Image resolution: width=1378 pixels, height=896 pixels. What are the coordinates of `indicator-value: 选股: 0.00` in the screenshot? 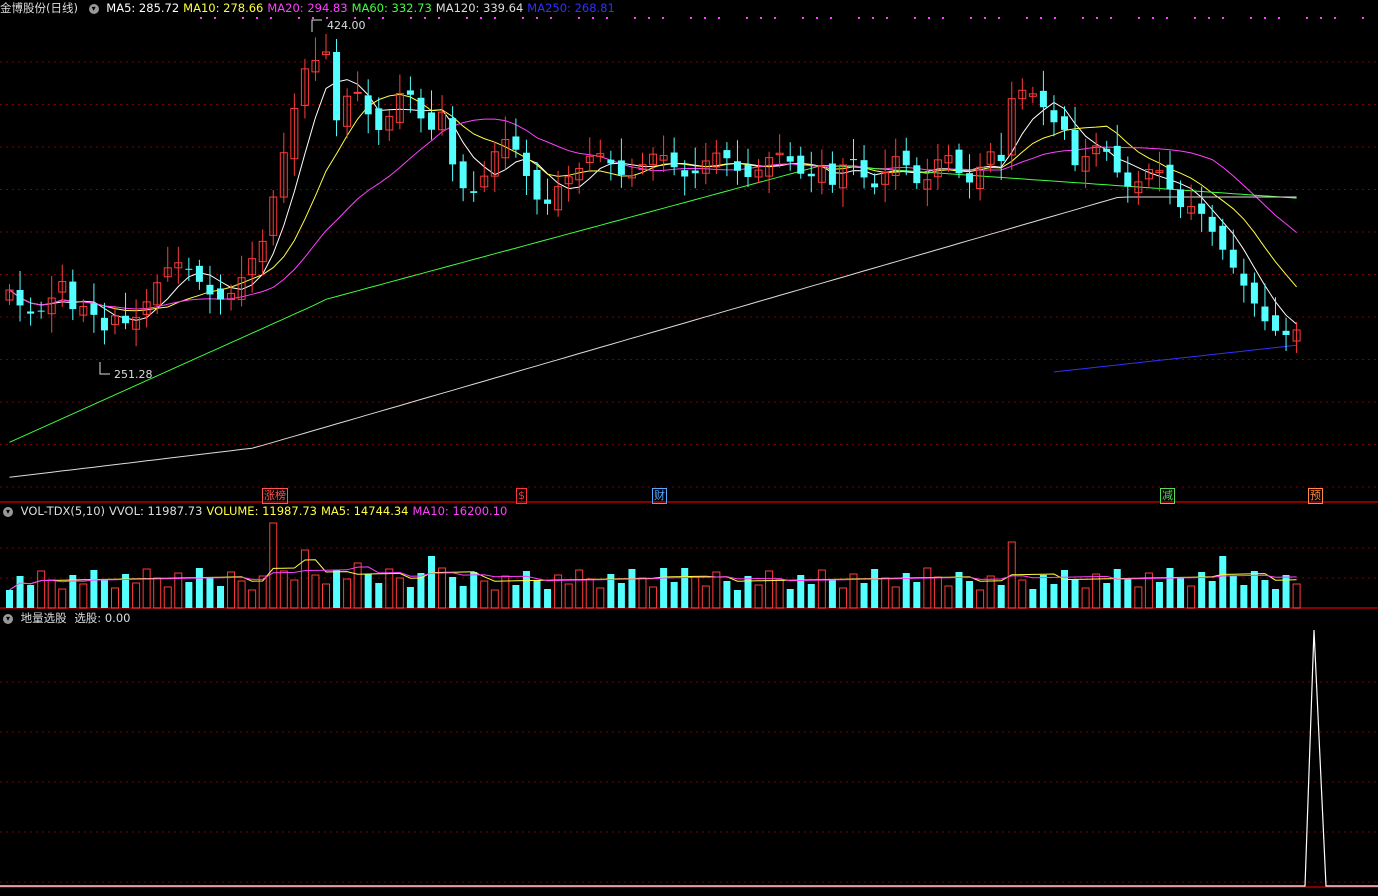 It's located at (102, 618).